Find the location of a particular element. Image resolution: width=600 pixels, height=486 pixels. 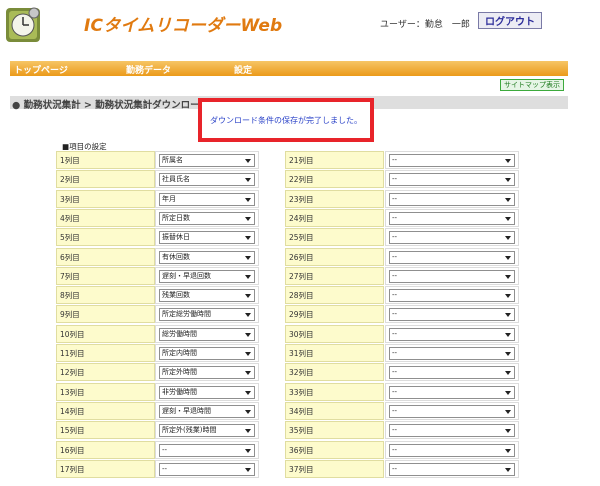

column-select-cell: 所定外時間 is located at coordinates (207, 372).